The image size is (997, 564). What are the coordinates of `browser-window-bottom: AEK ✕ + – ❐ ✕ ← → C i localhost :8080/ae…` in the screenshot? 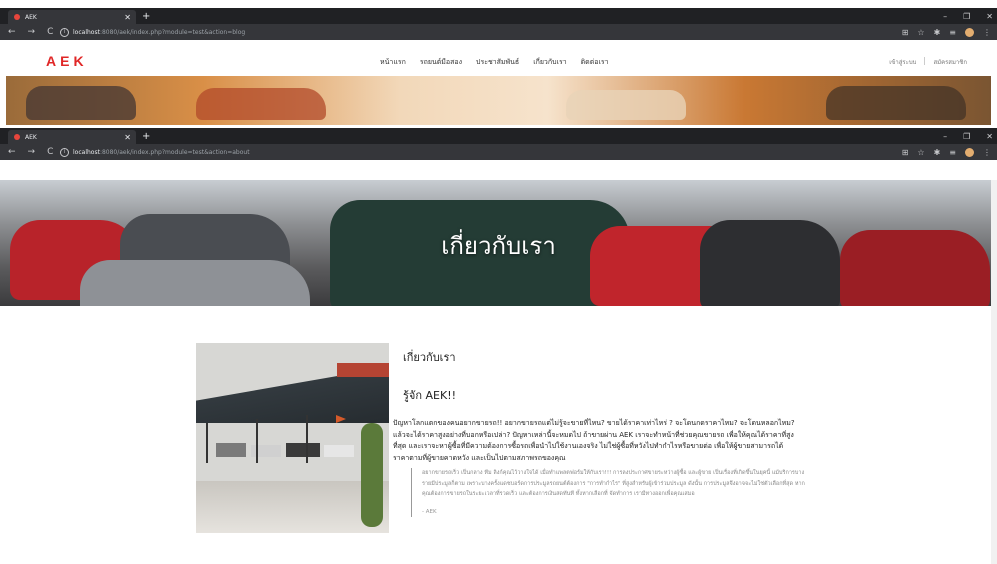 It's located at (498, 144).